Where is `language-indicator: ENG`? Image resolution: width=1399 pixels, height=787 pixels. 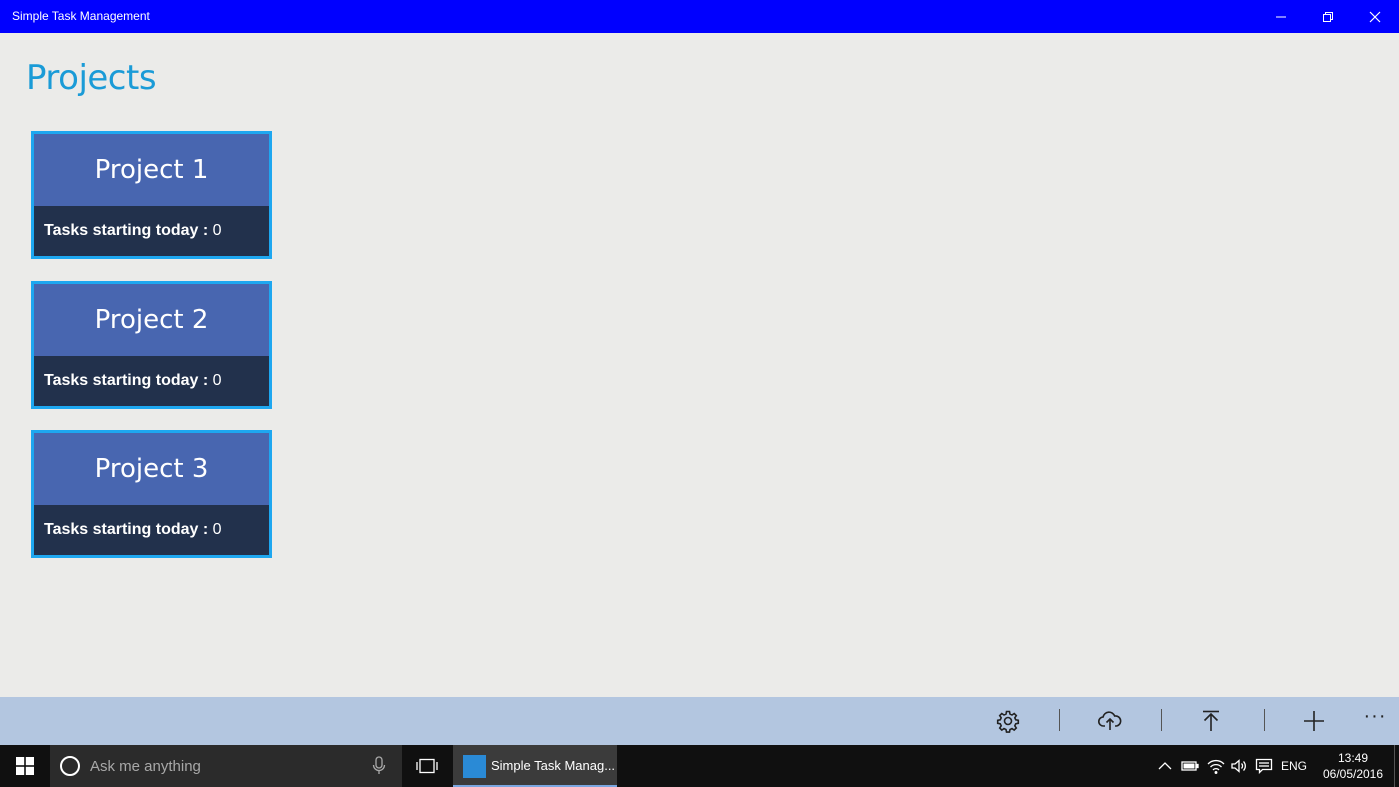
language-indicator: ENG is located at coordinates (1294, 766).